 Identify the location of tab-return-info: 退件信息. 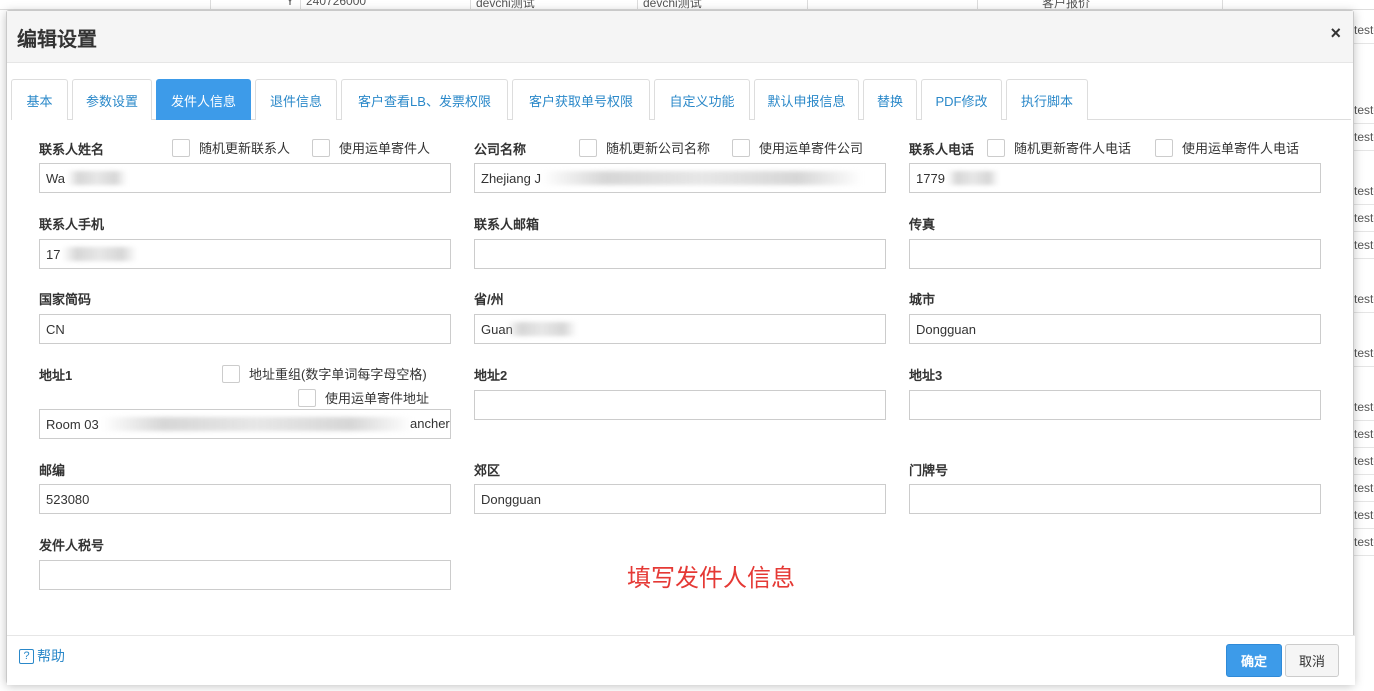
(296, 99).